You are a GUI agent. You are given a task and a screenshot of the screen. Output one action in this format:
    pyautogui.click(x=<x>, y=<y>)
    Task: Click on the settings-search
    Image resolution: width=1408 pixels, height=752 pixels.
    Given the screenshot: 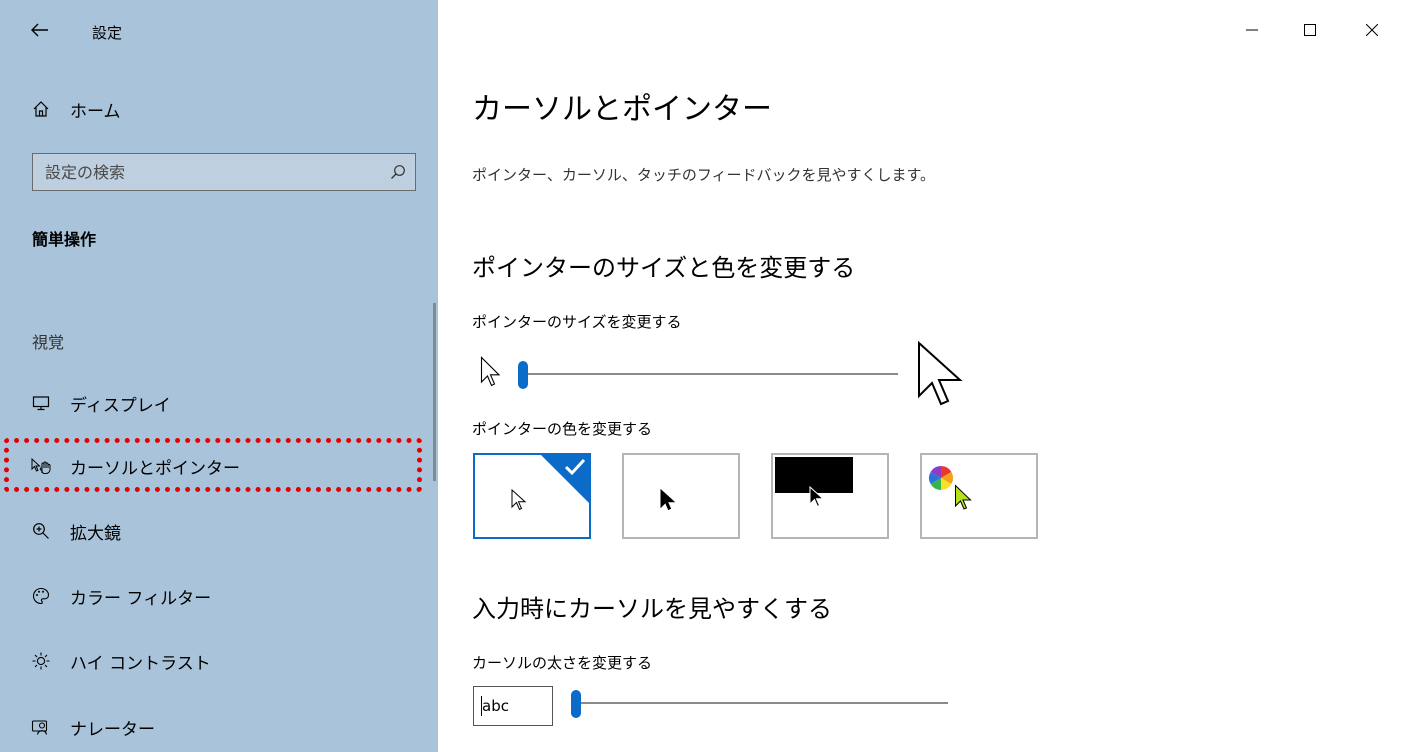 What is the action you would take?
    pyautogui.click(x=224, y=172)
    